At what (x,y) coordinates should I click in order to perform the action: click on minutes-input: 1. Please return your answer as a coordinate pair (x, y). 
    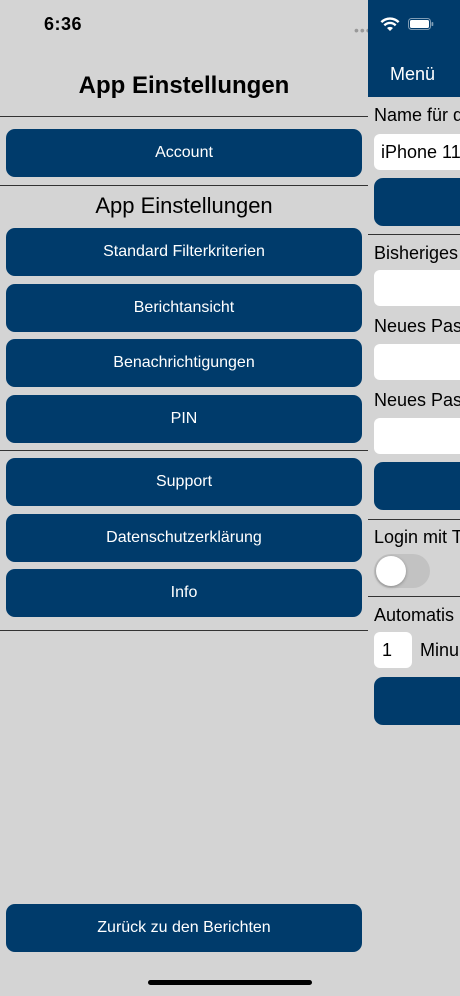
    Looking at the image, I should click on (393, 650).